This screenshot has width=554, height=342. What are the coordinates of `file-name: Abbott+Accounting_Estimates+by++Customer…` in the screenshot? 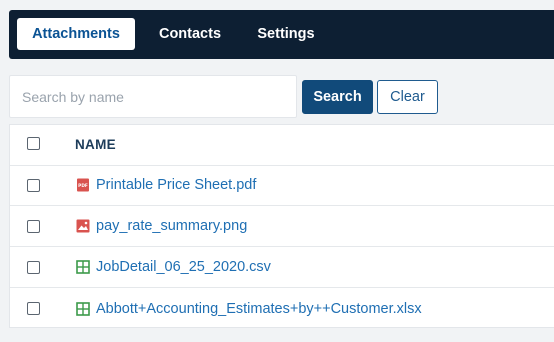 It's located at (259, 308).